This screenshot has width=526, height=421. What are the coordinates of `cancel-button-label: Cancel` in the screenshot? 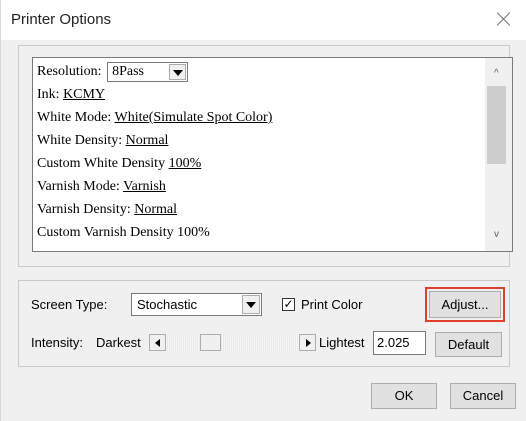 It's located at (483, 395).